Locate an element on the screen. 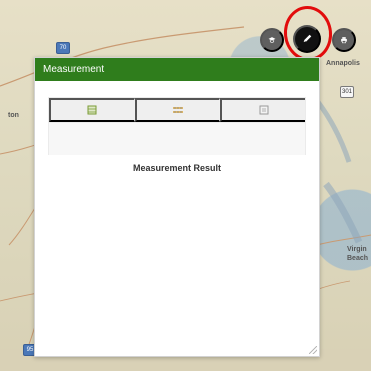 This screenshot has height=371, width=371. distance-icon is located at coordinates (178, 110).